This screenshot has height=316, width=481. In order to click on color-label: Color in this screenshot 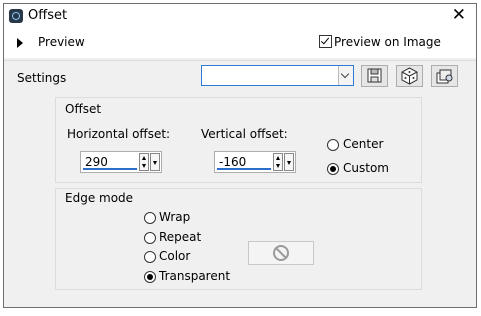, I will do `click(174, 256)`.